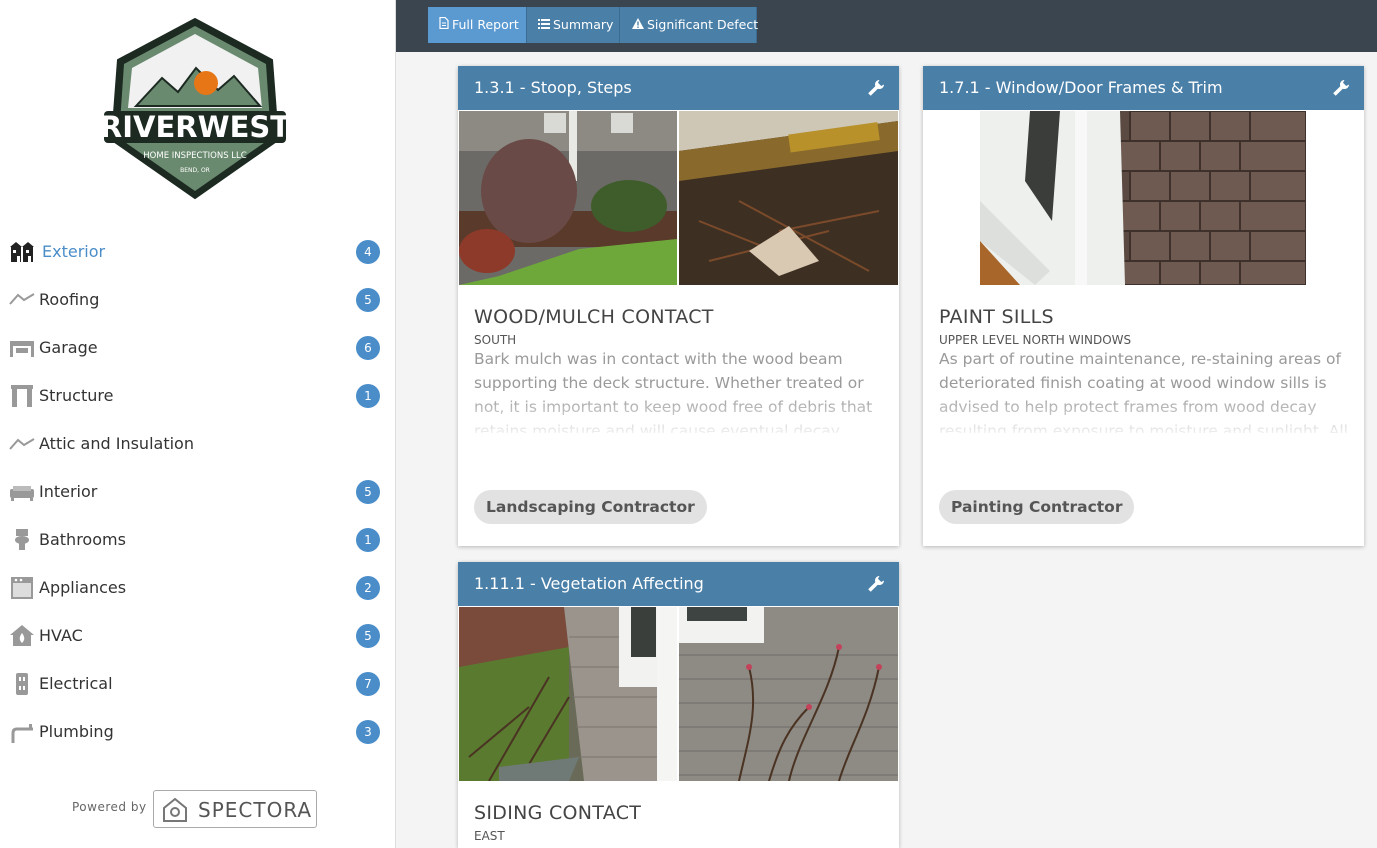  Describe the element at coordinates (544, 24) in the screenshot. I see `list-icon` at that location.